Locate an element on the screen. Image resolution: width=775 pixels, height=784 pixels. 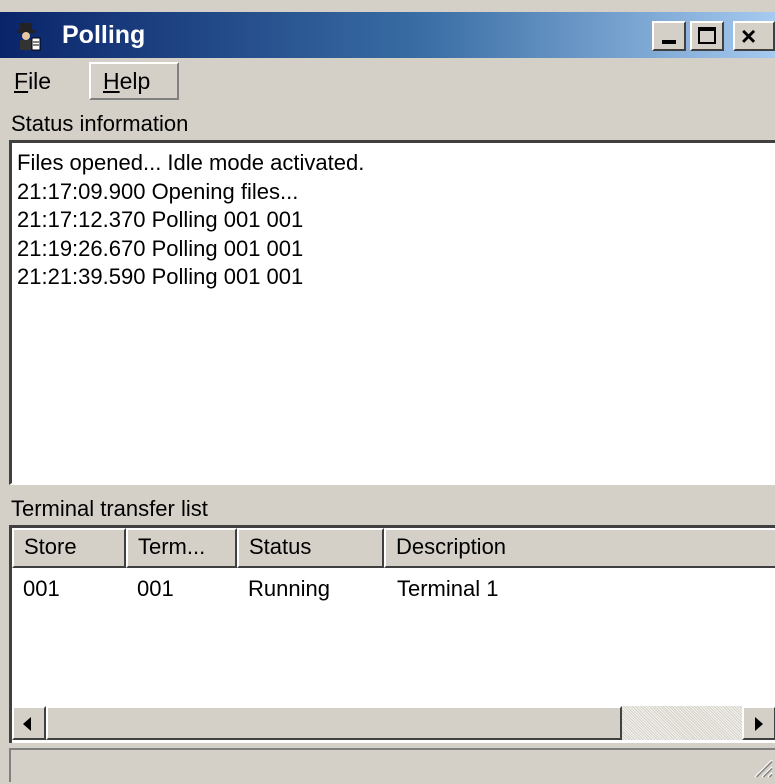
column-header-store: Store is located at coordinates (69, 548).